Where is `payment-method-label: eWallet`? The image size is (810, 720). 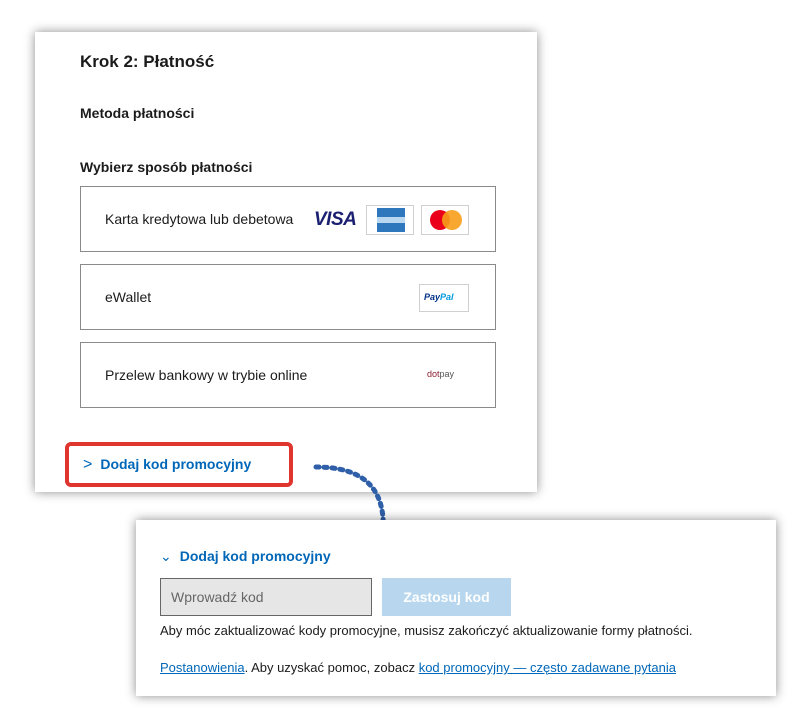 payment-method-label: eWallet is located at coordinates (128, 297).